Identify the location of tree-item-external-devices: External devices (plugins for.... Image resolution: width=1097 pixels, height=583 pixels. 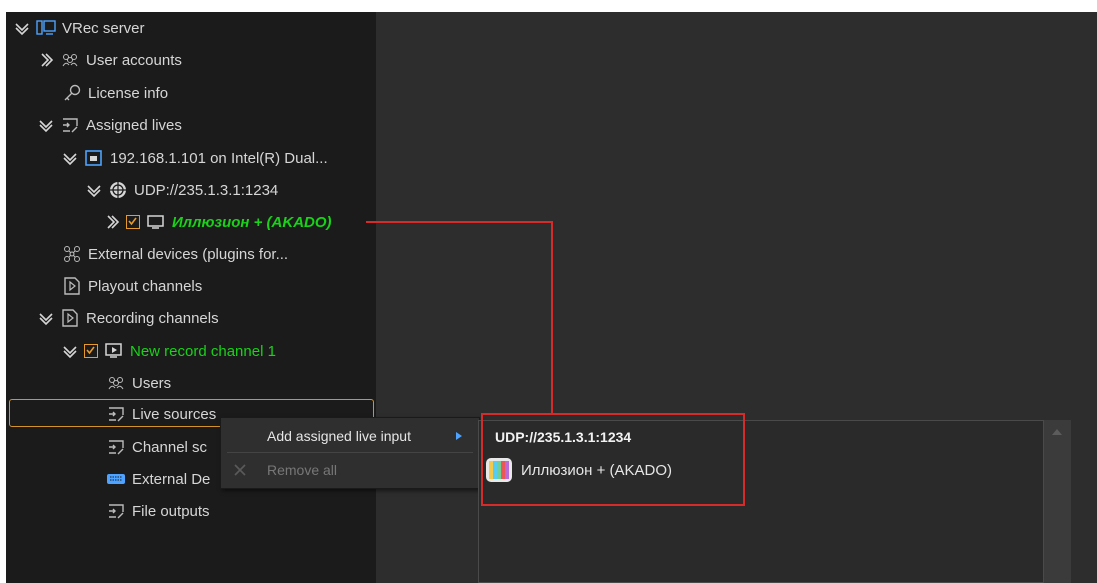
(175, 254).